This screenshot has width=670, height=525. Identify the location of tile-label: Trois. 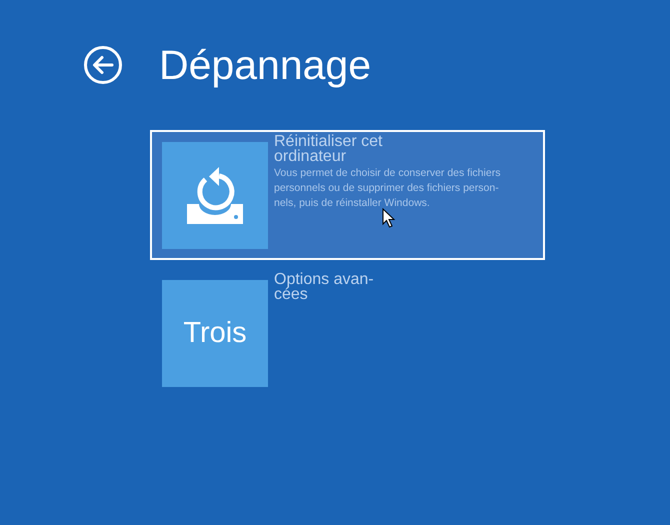
(215, 333).